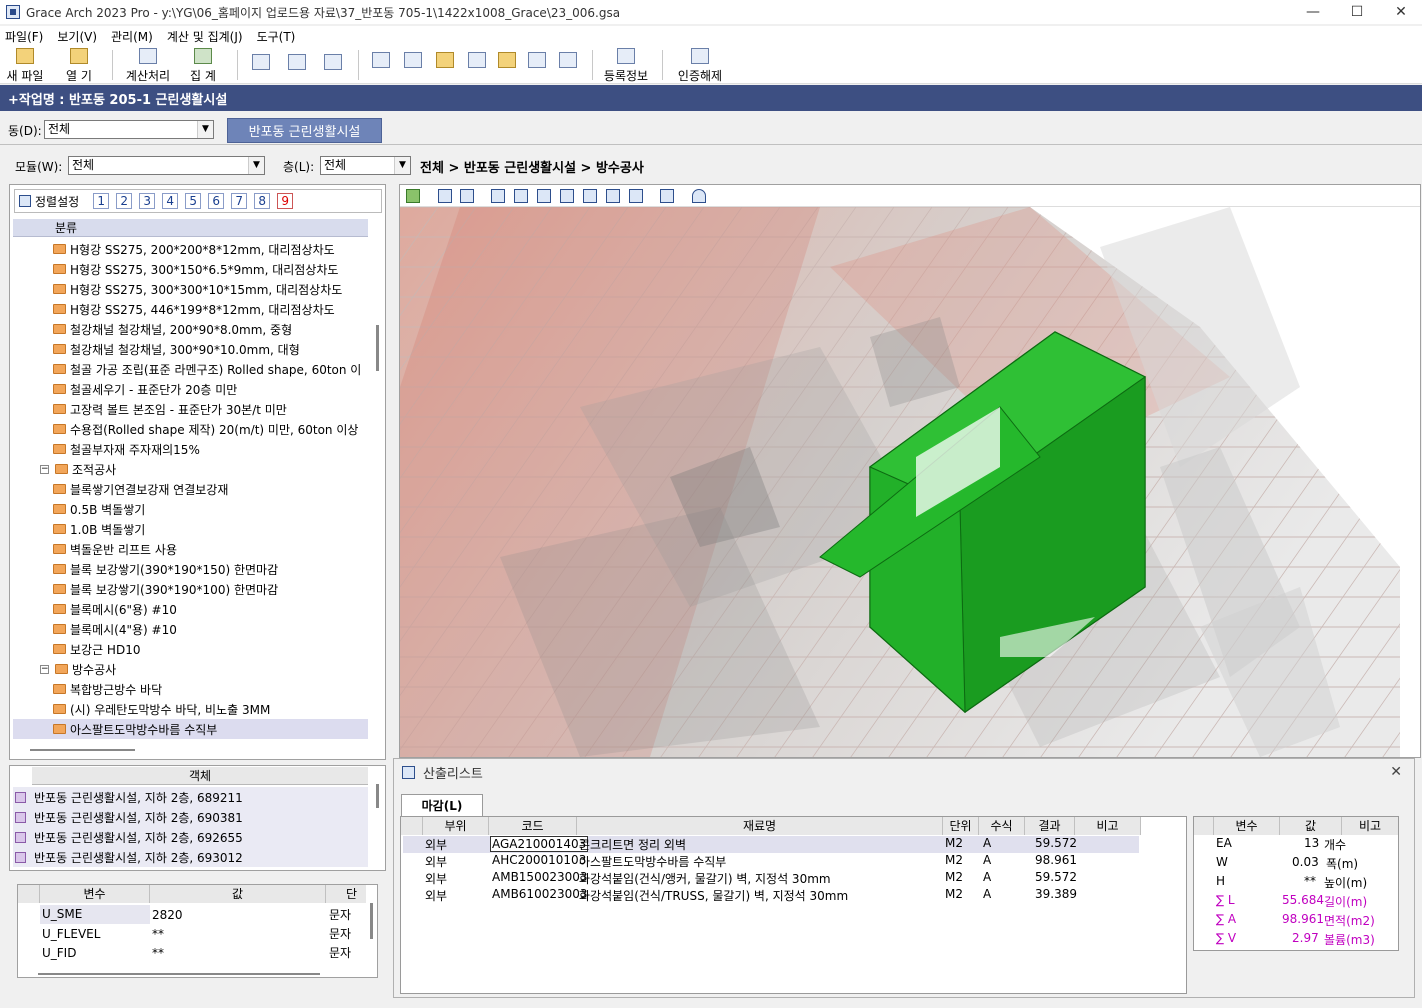 The width and height of the screenshot is (1422, 1008). What do you see at coordinates (25, 66) in the screenshot?
I see `new-file-button: 새 파일` at bounding box center [25, 66].